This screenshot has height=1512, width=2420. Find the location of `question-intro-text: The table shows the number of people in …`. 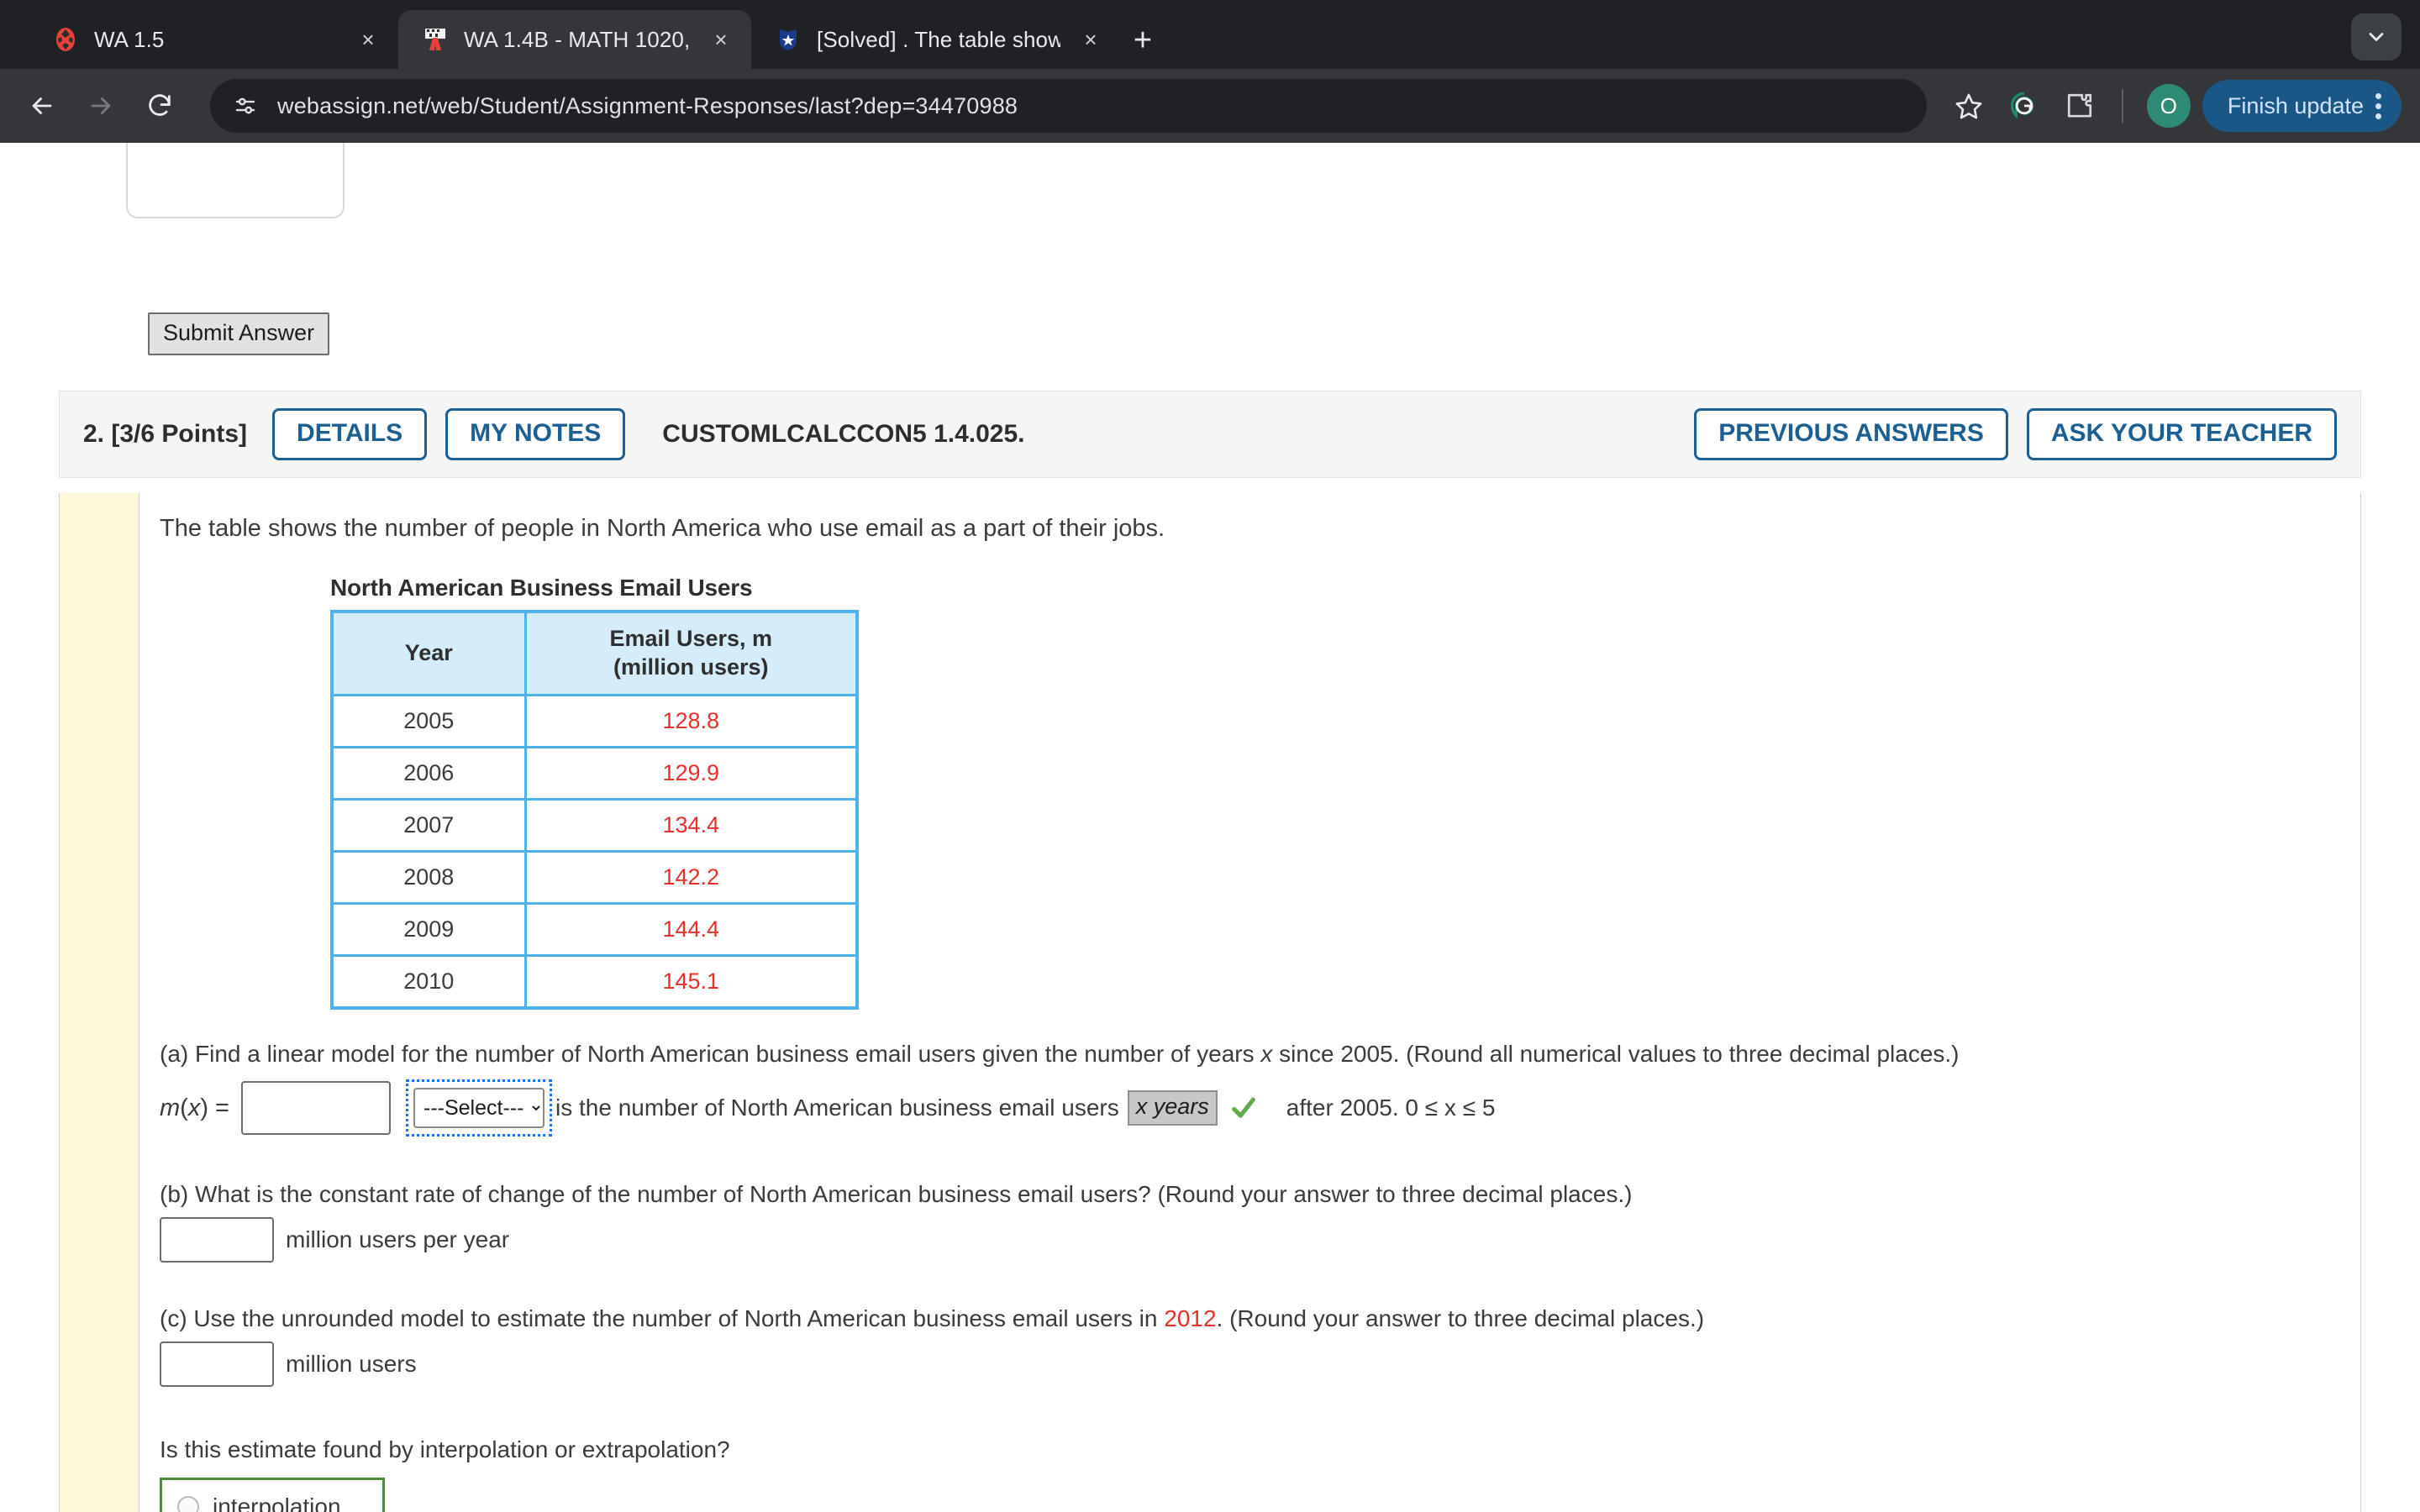

question-intro-text: The table shows the number of people in … is located at coordinates (662, 528).